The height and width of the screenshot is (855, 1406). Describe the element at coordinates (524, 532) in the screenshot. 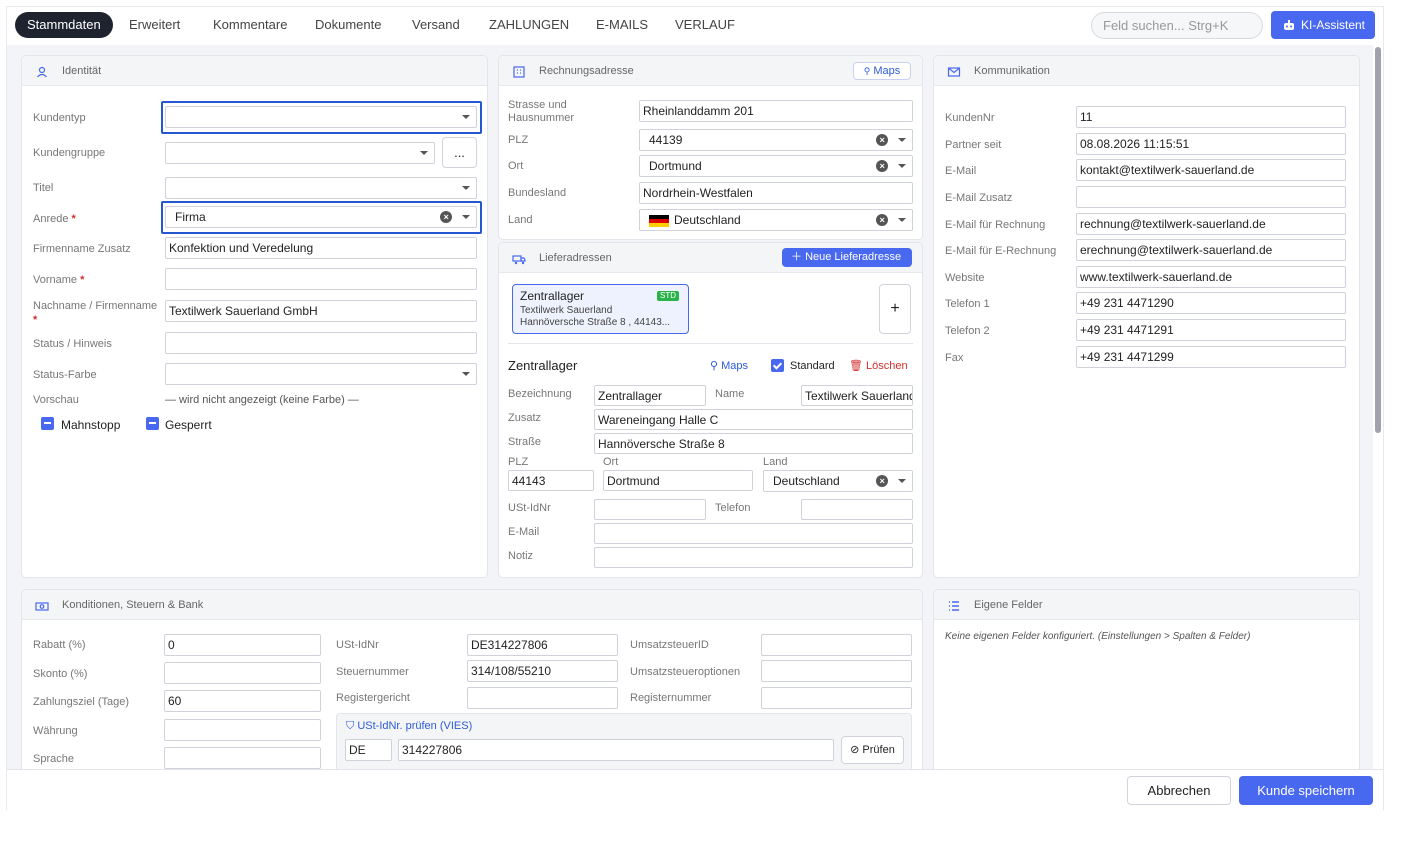

I see `email-label: E-Mail` at that location.